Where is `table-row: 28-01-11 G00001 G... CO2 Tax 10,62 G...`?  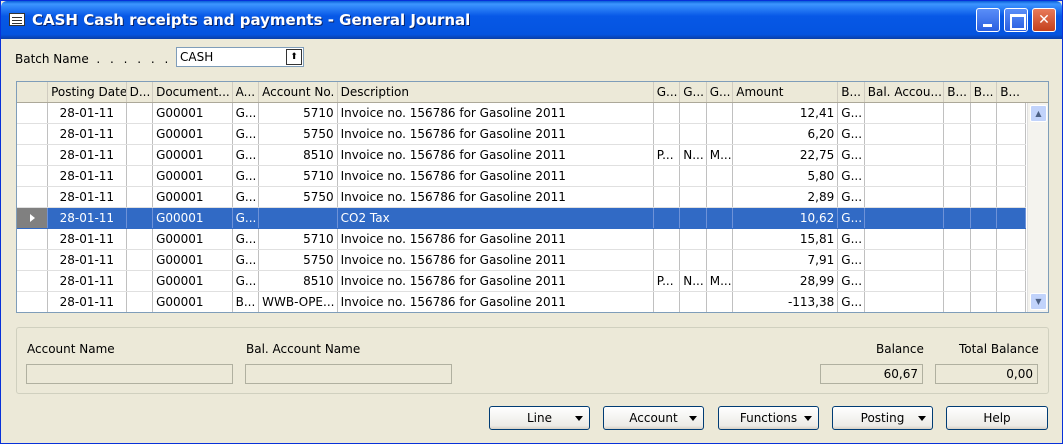 table-row: 28-01-11 G00001 G... CO2 Tax 10,62 G... is located at coordinates (521, 218).